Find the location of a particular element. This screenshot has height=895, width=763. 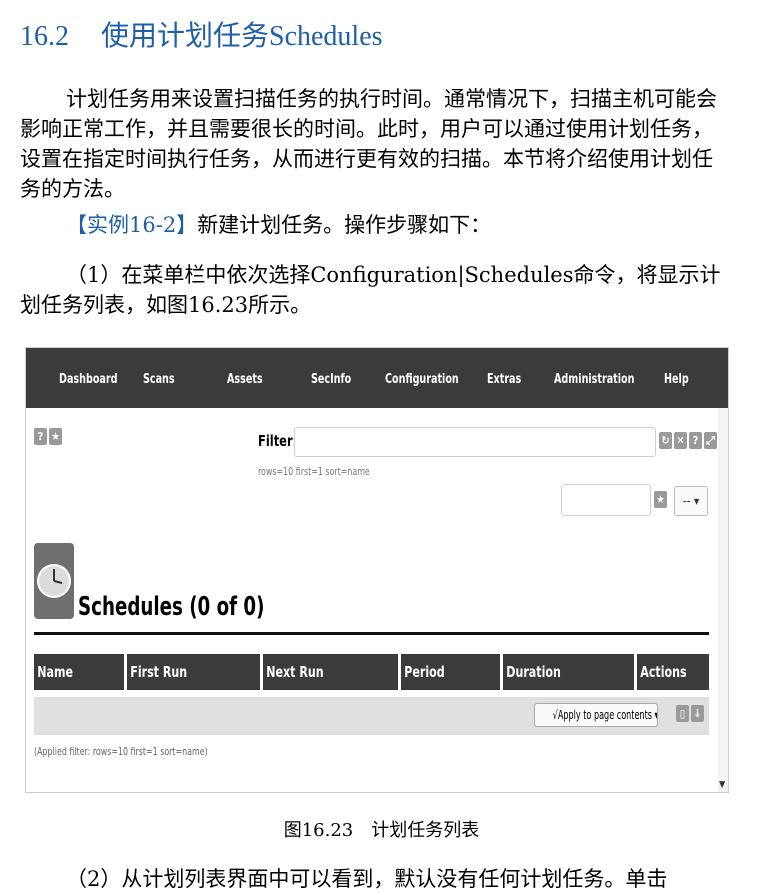

filter-input is located at coordinates (475, 442).